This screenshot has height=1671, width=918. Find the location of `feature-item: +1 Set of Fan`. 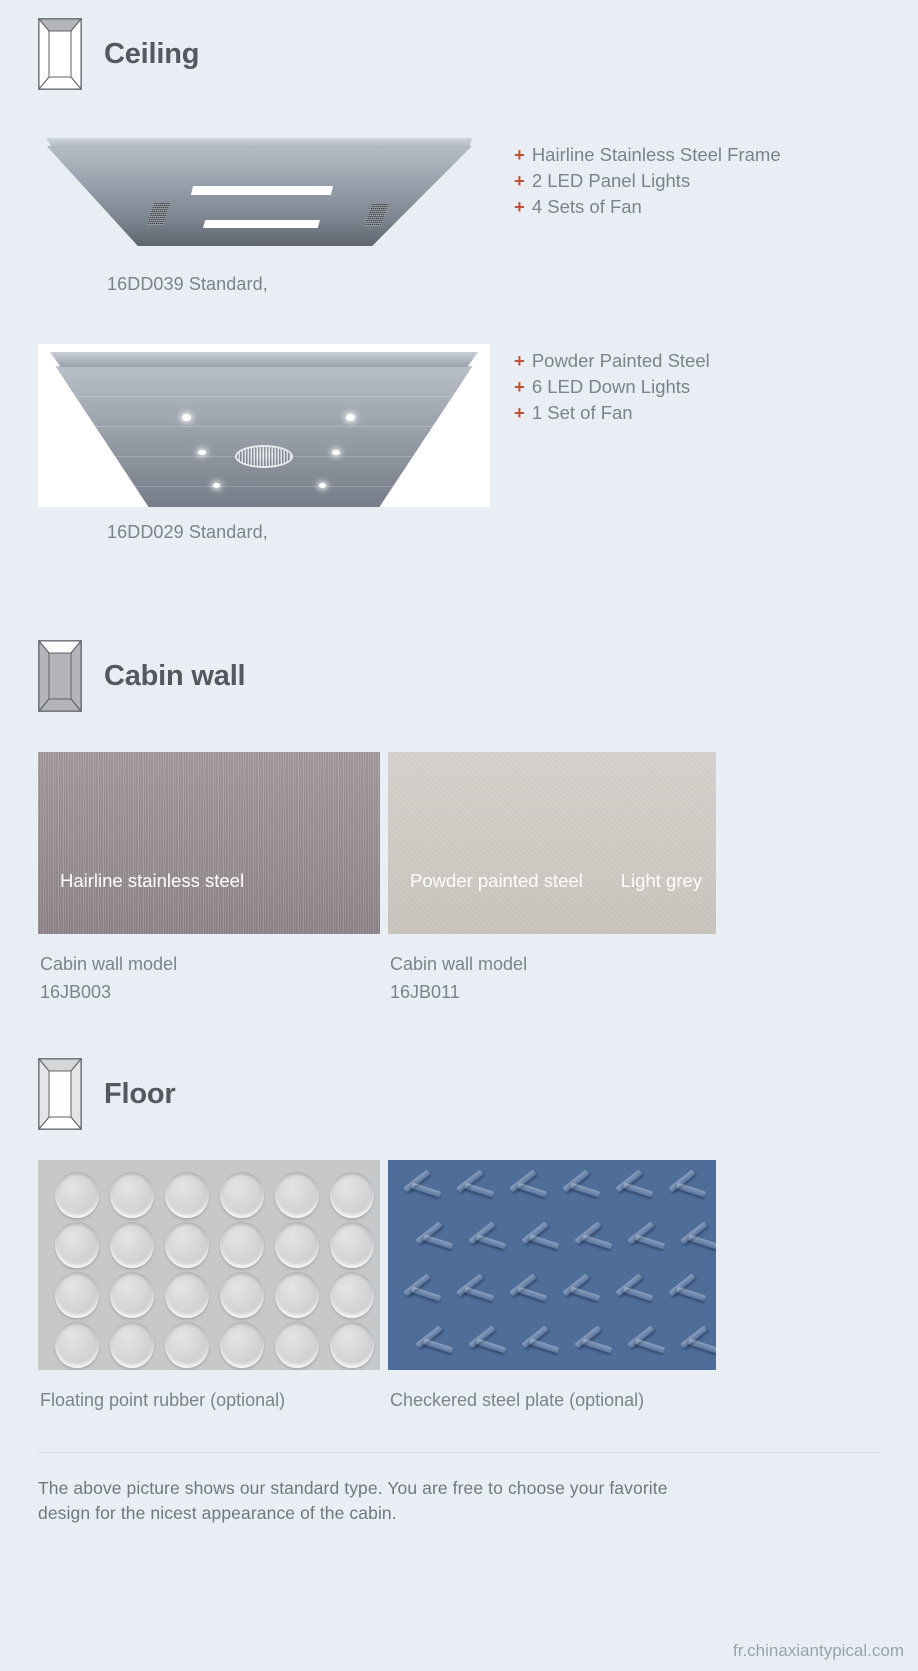

feature-item: +1 Set of Fan is located at coordinates (612, 413).